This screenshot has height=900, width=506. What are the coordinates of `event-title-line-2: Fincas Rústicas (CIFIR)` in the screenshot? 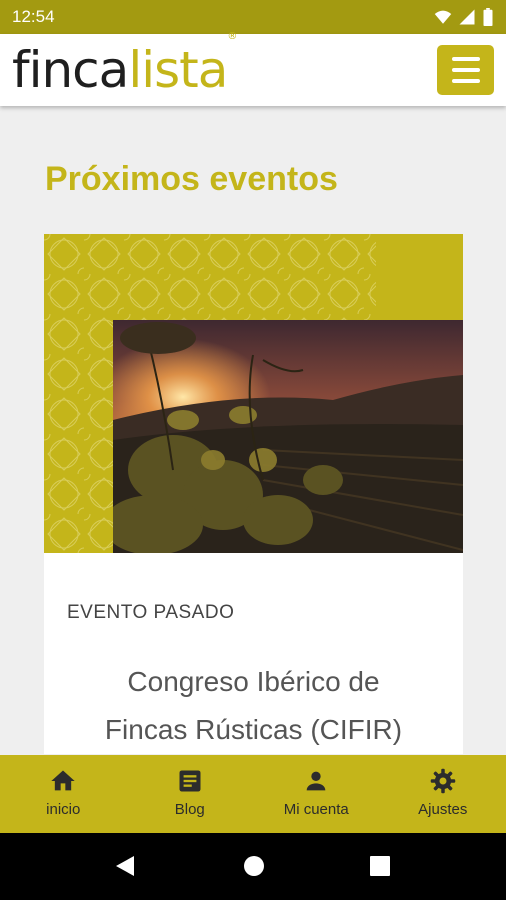 It's located at (253, 729).